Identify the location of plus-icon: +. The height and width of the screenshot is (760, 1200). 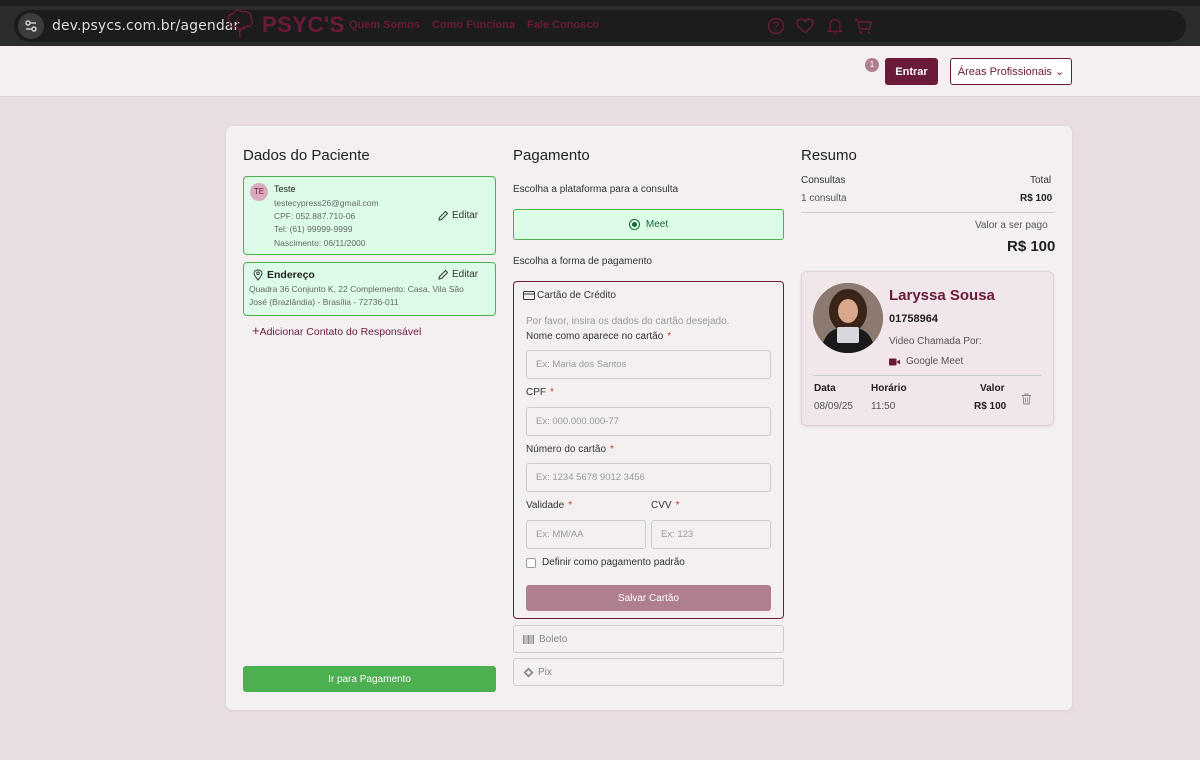
(256, 330).